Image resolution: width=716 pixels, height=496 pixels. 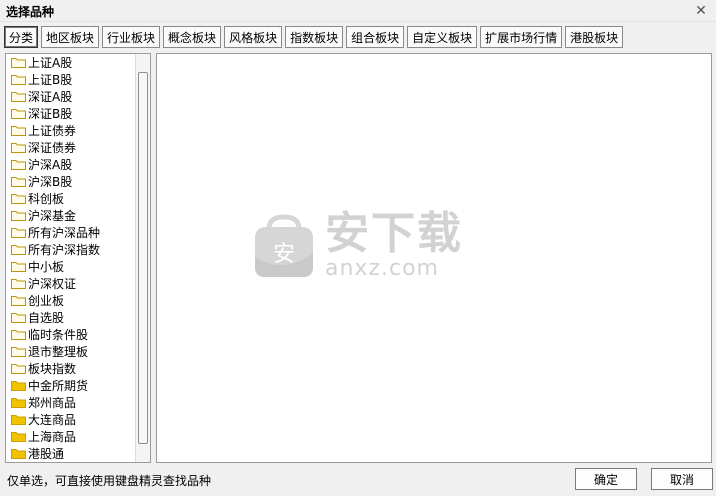 I want to click on tree-item: 港股通, so click(x=71, y=453).